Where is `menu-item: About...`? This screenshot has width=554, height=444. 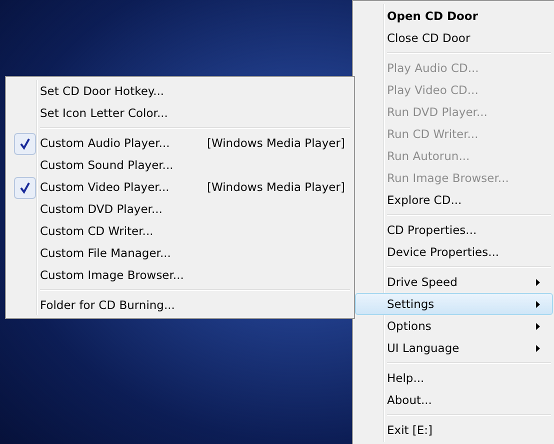 menu-item: About... is located at coordinates (454, 400).